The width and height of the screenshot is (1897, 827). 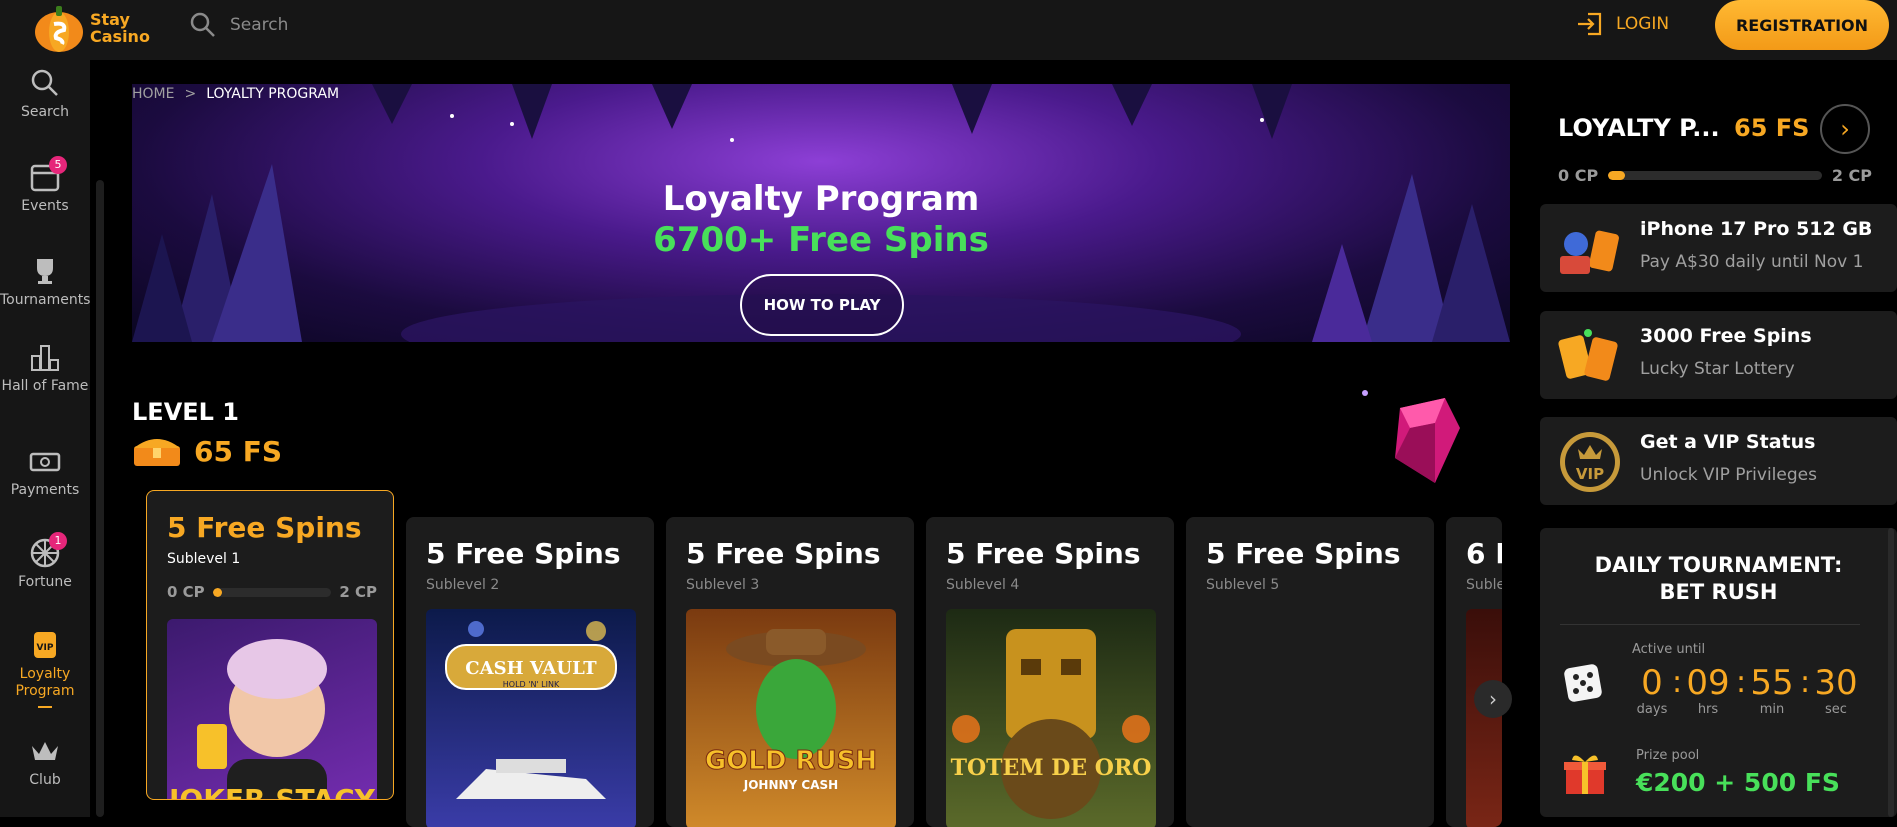 What do you see at coordinates (45, 561) in the screenshot?
I see `sidebar-item-fortune: Fortune 1` at bounding box center [45, 561].